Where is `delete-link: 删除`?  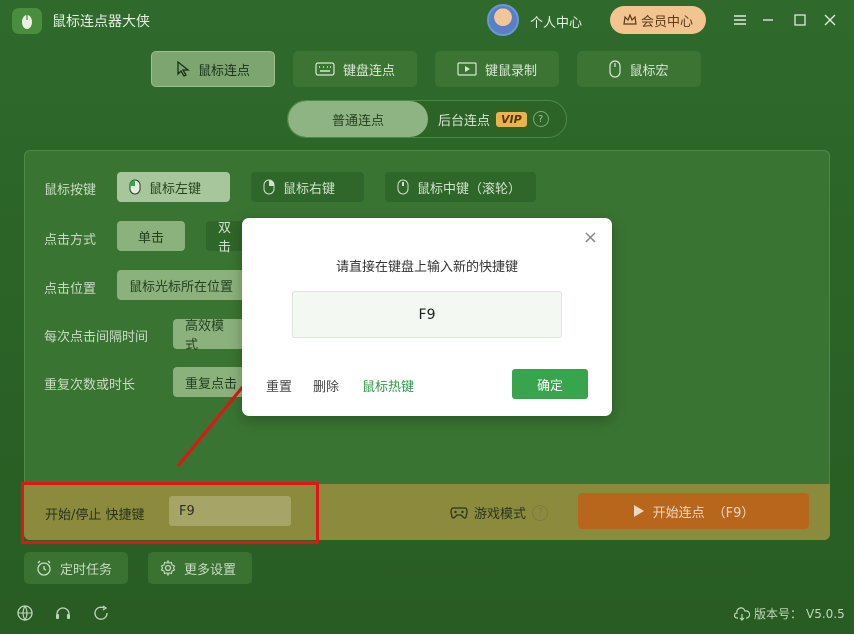
delete-link: 删除 is located at coordinates (326, 385).